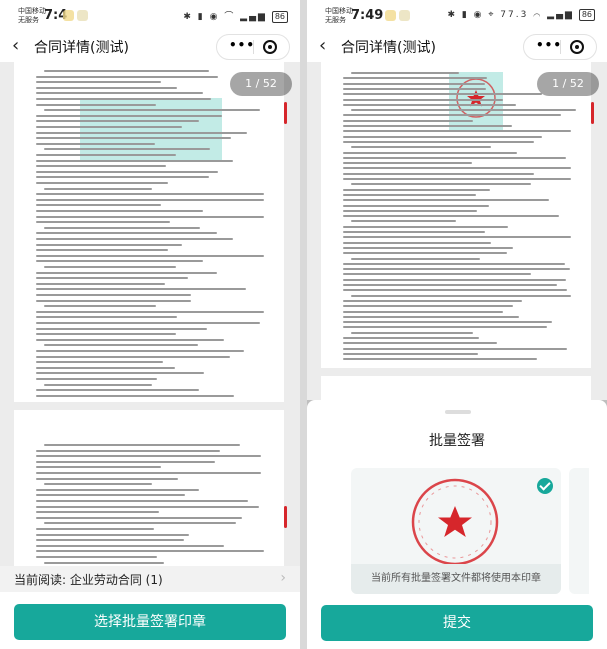 Image resolution: width=607 pixels, height=649 pixels. I want to click on status-icons: ✱ ▮ ◉ ⌒ ▂▄▆ 86, so click(235, 16).